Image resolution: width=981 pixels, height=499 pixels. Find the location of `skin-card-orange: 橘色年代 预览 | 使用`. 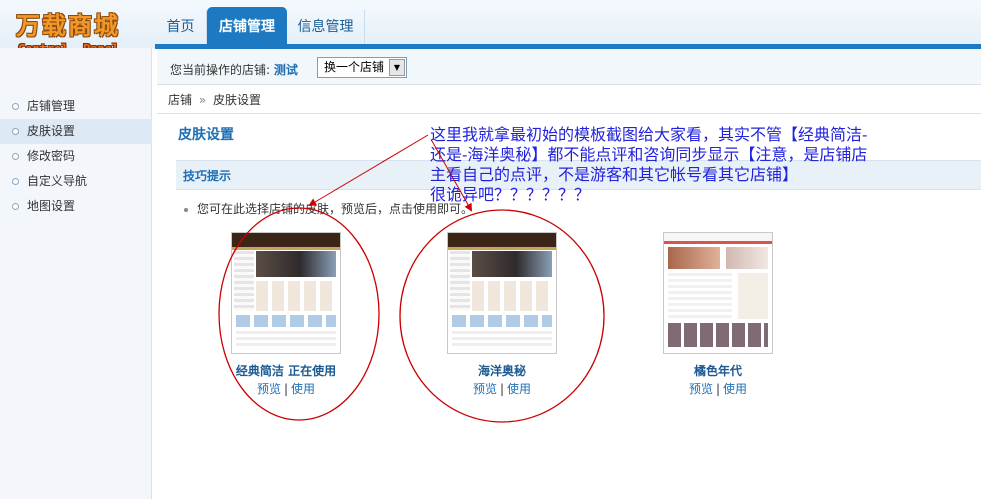

skin-card-orange: 橘色年代 预览 | 使用 is located at coordinates (718, 314).